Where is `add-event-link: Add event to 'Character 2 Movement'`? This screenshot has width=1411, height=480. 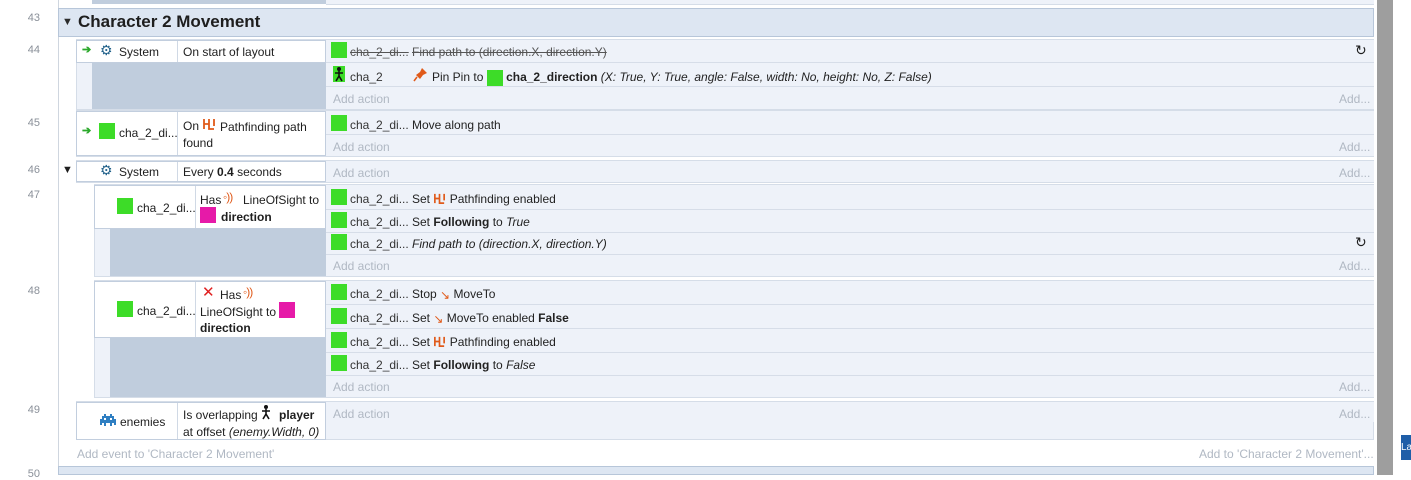
add-event-link: Add event to 'Character 2 Movement' is located at coordinates (175, 454).